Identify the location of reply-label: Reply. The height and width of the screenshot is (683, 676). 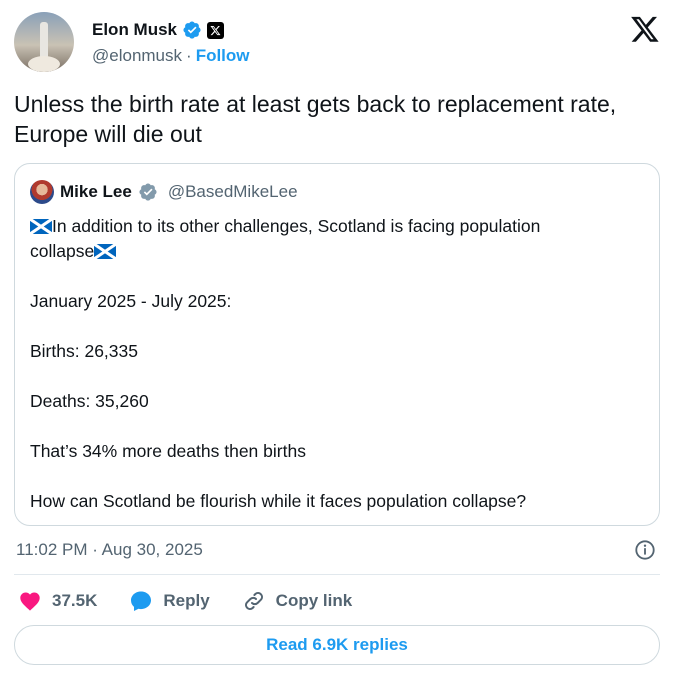
(186, 600).